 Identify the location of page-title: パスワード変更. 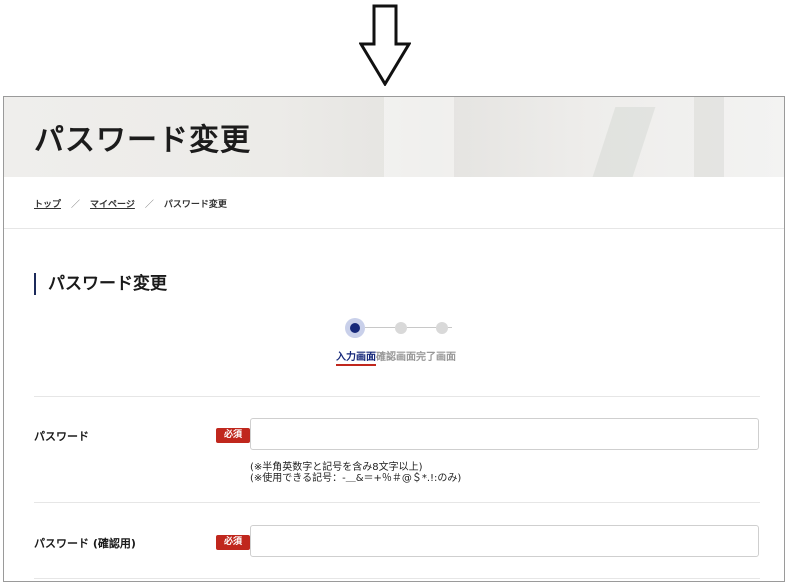
(142, 140).